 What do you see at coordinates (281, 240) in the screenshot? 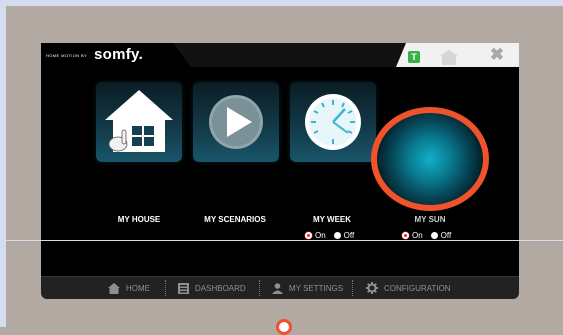
I see `window-guide-line` at bounding box center [281, 240].